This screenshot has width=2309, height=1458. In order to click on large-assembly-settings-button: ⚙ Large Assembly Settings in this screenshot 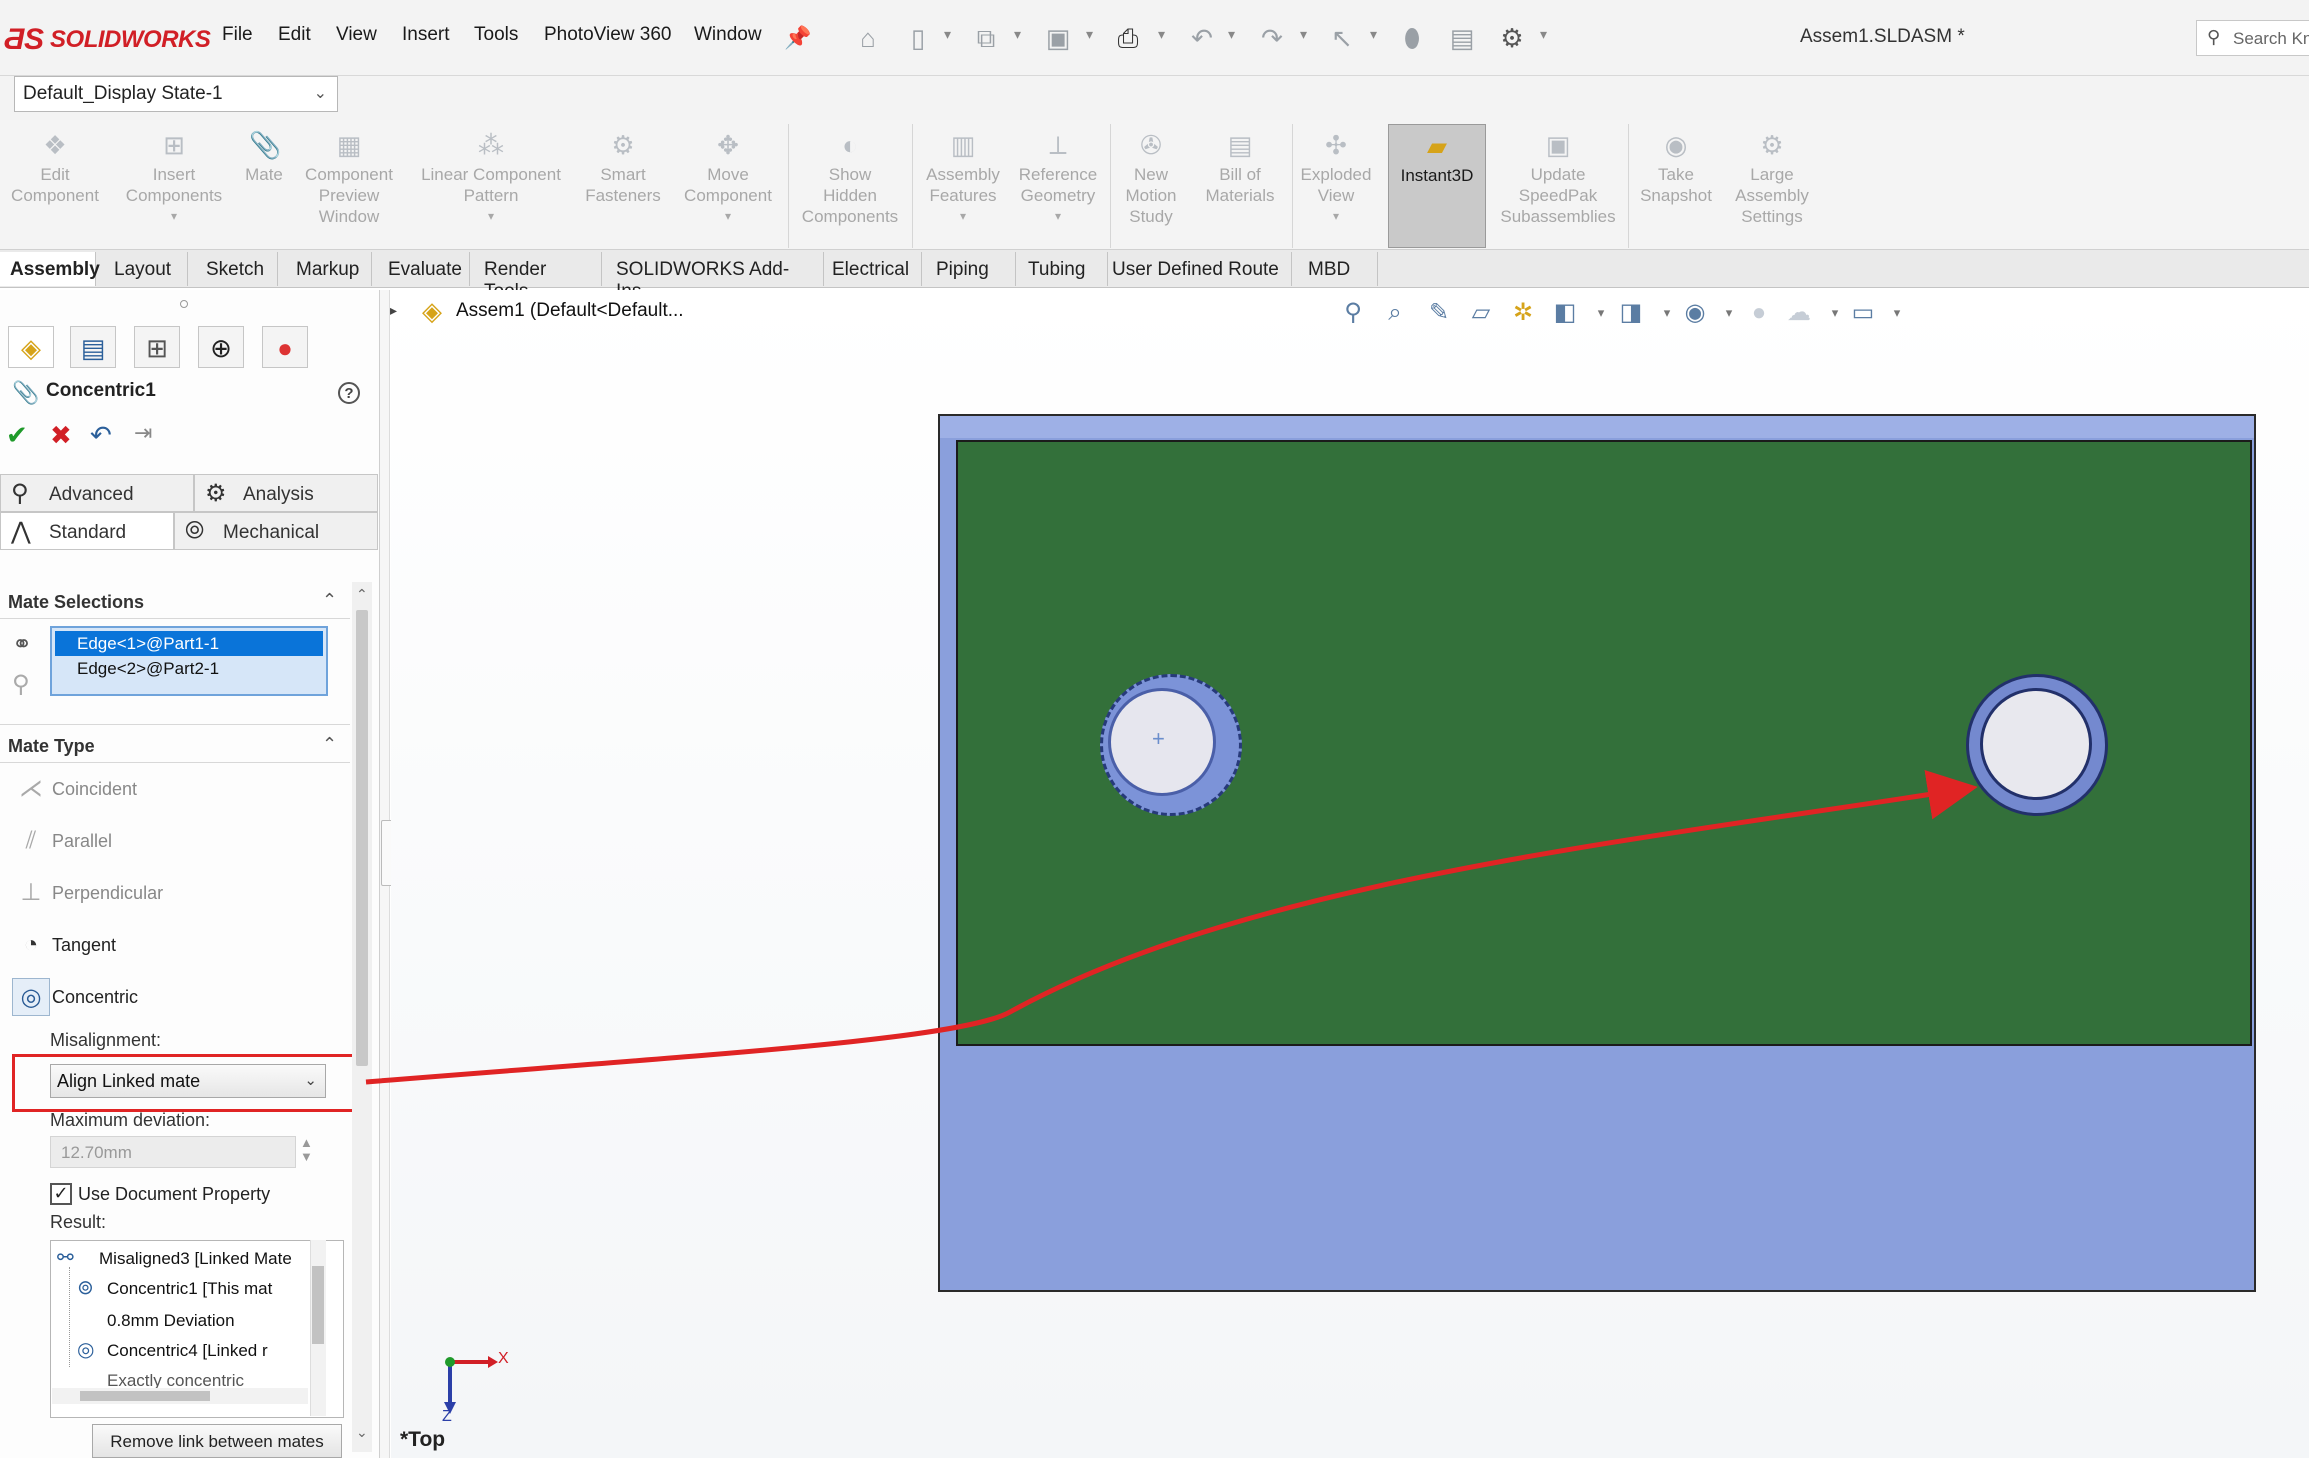, I will do `click(1772, 186)`.